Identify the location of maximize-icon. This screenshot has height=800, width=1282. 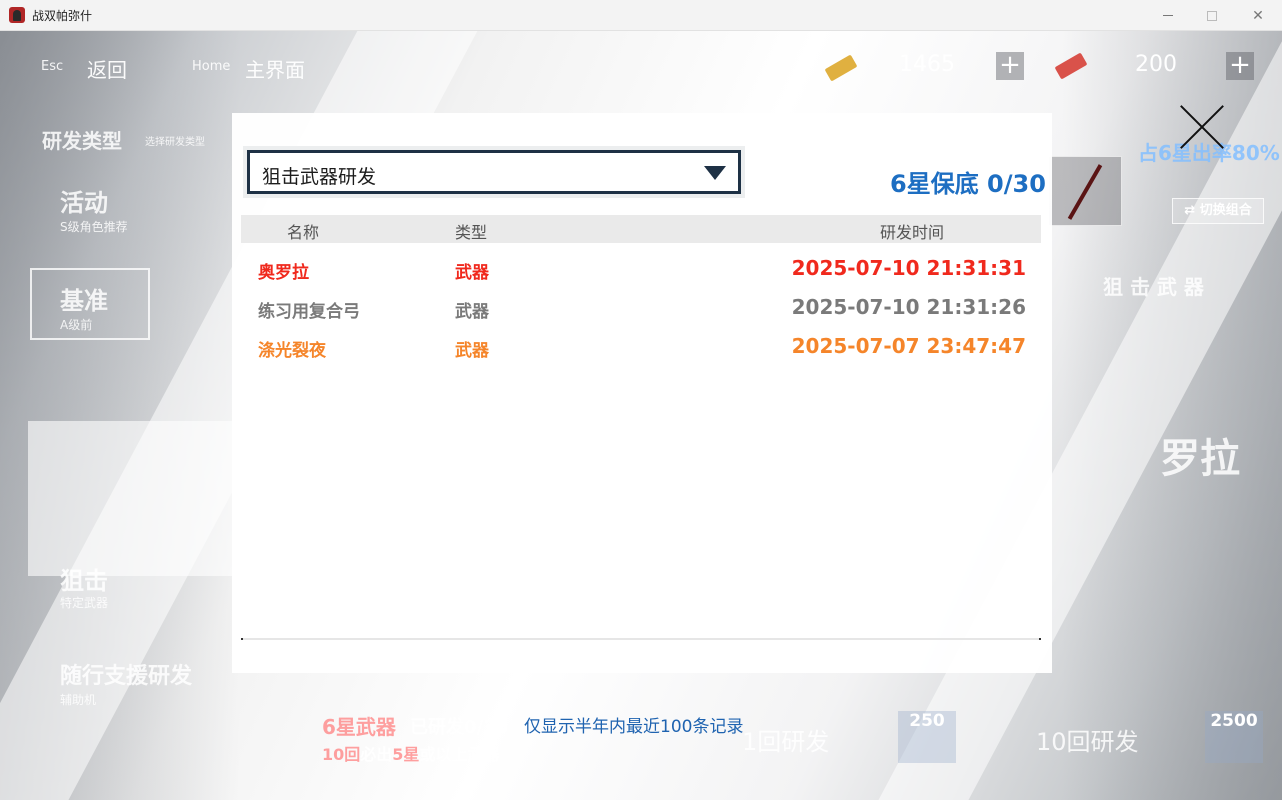
(1212, 15).